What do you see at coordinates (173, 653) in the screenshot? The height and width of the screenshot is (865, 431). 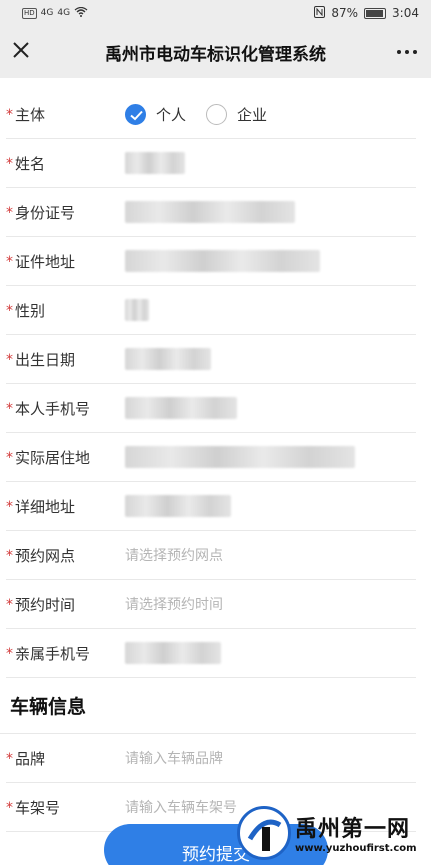 I see `relative-phone-value-redacted` at bounding box center [173, 653].